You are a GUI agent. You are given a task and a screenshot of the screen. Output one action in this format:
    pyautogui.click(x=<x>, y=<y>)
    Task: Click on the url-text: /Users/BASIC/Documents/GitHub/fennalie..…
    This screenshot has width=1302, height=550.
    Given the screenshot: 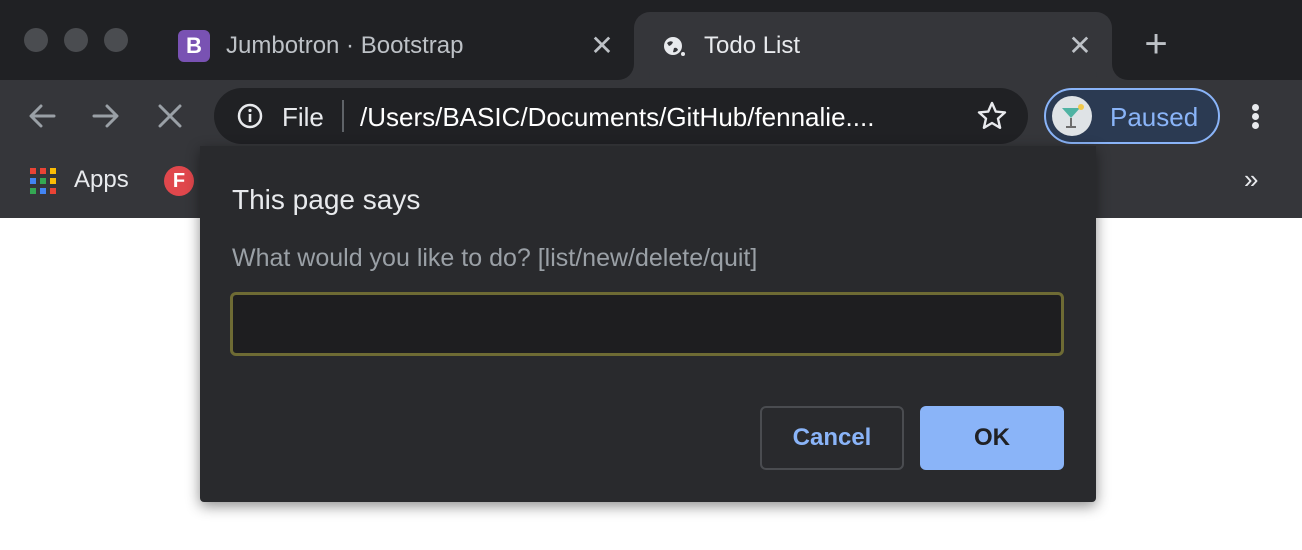 What is the action you would take?
    pyautogui.click(x=657, y=117)
    